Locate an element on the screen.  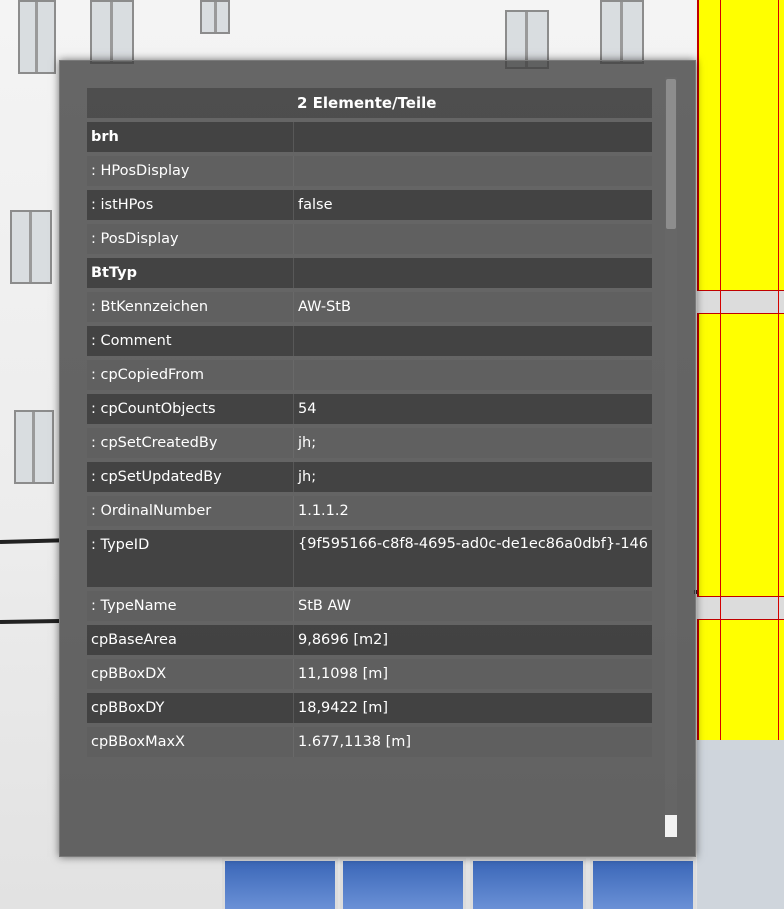
property-value: 9,8696 [m2] is located at coordinates (472, 640).